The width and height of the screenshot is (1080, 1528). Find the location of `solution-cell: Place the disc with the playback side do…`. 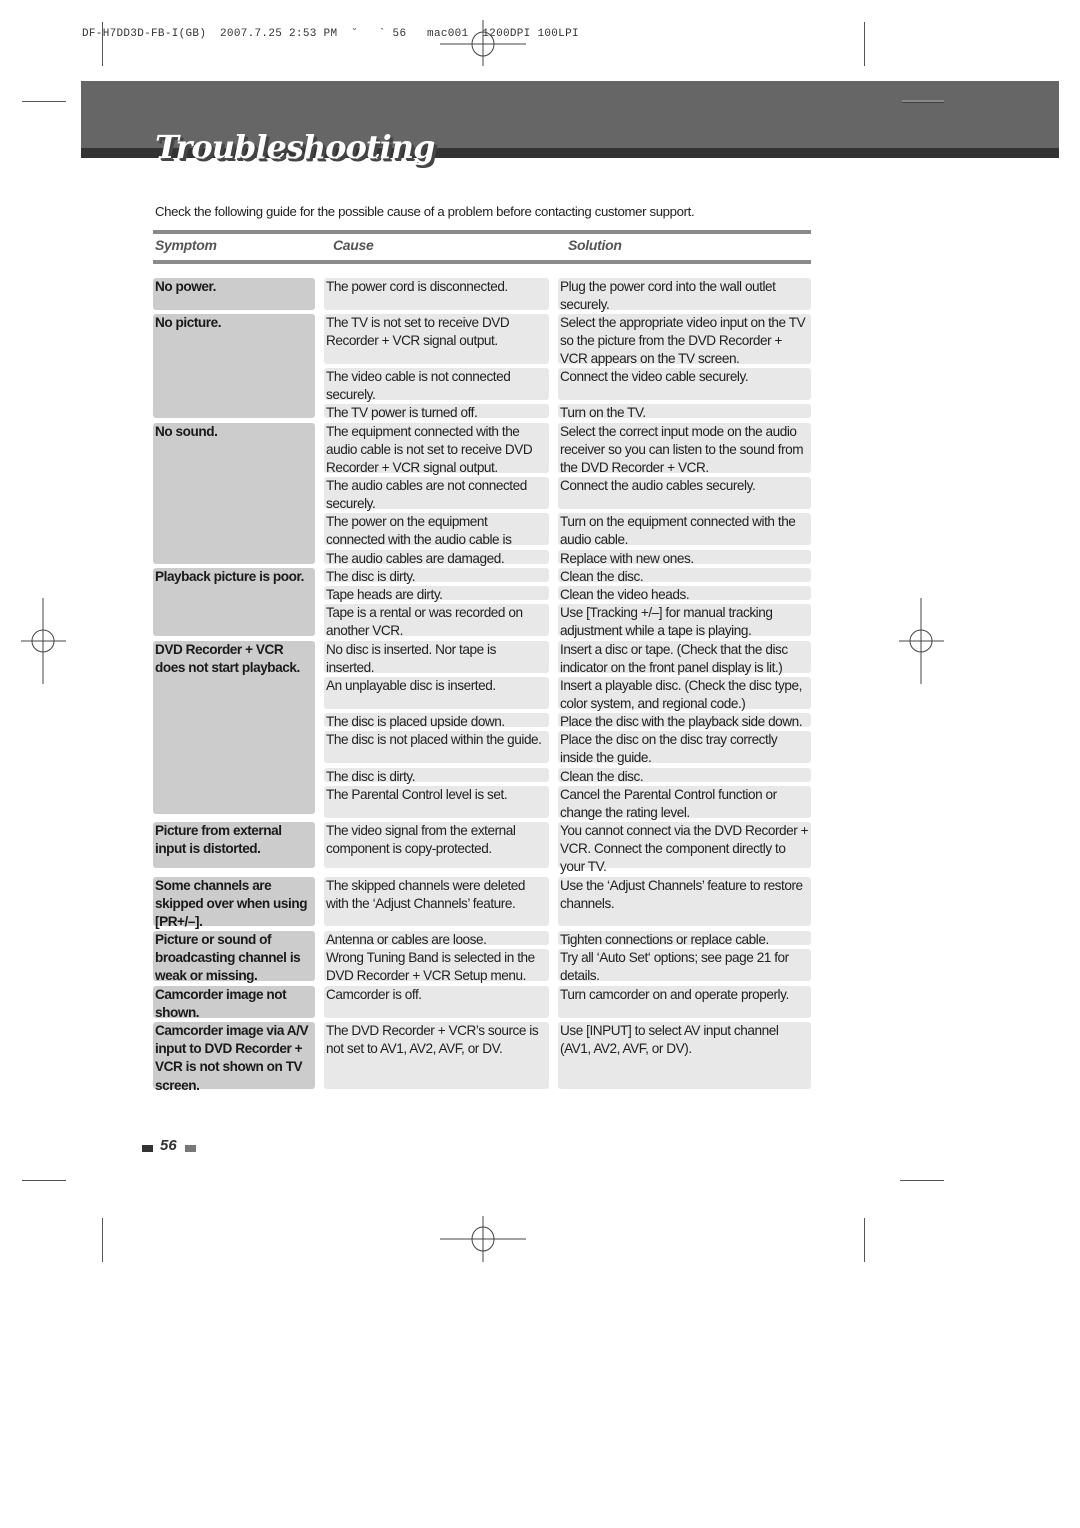

solution-cell: Place the disc with the playback side do… is located at coordinates (684, 721).